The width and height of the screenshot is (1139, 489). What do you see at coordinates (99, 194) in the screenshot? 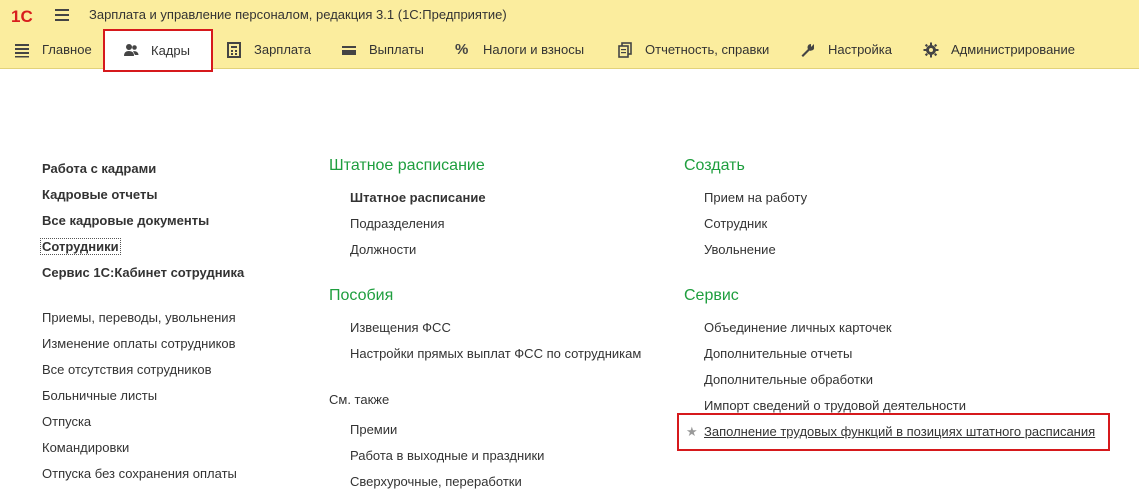
I see `link-personnel-reports: Кадровые отчеты` at bounding box center [99, 194].